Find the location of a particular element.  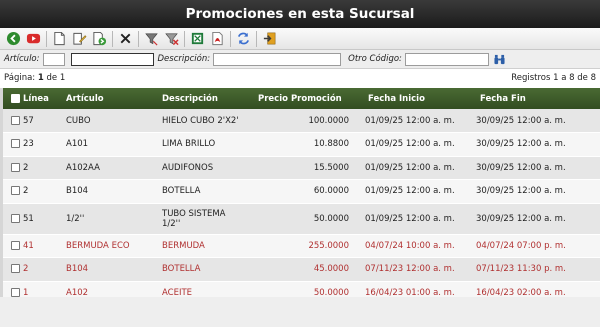

cell-articulo: A102AA is located at coordinates (83, 167).